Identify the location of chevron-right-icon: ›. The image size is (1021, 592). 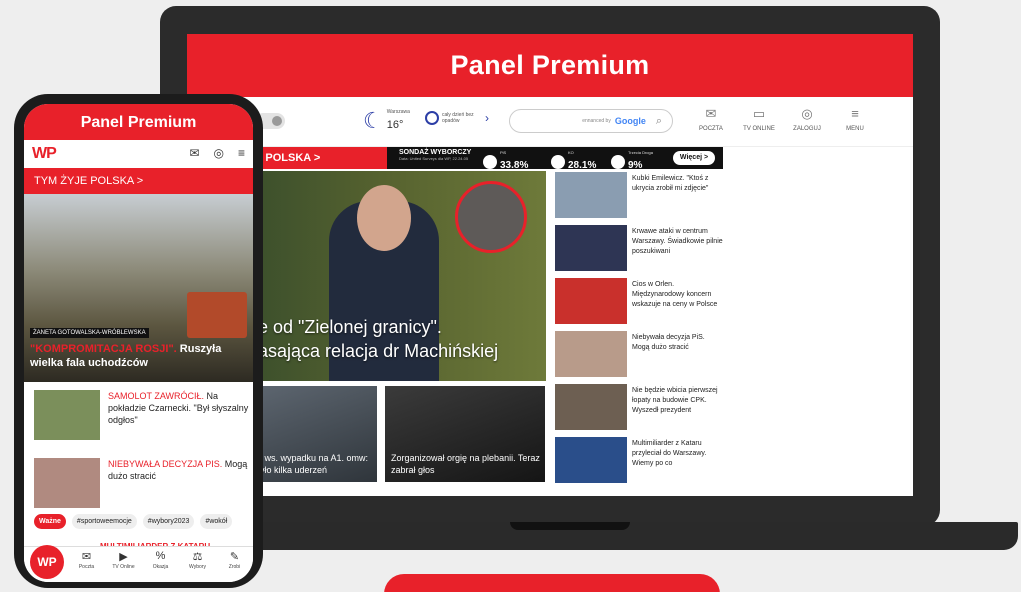
(487, 118).